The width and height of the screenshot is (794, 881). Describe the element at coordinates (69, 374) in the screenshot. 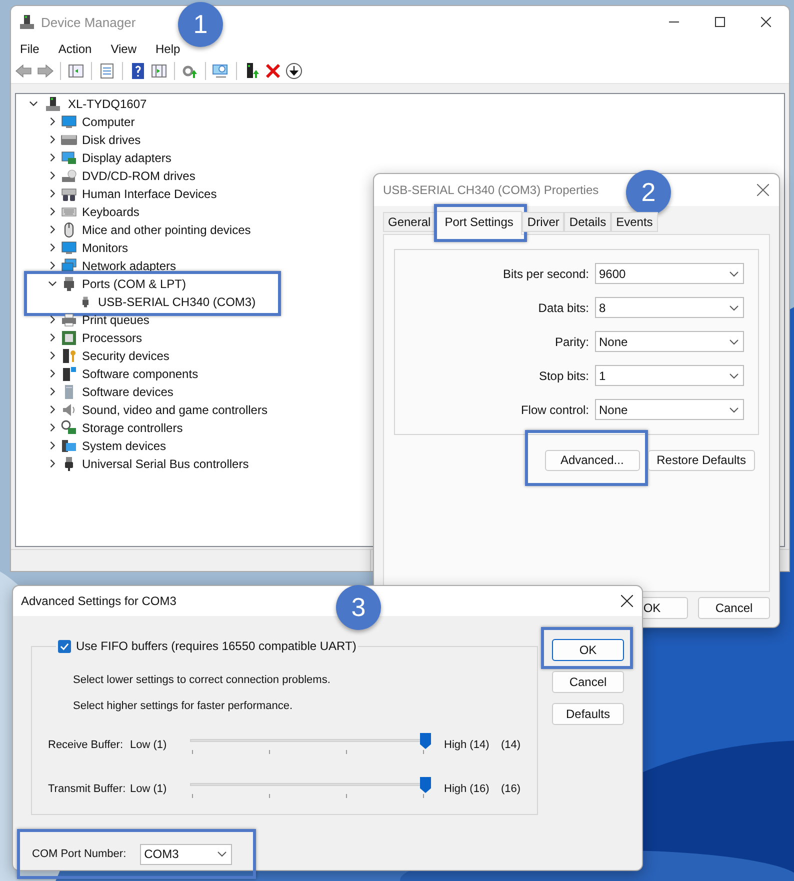

I see `component-icon` at that location.